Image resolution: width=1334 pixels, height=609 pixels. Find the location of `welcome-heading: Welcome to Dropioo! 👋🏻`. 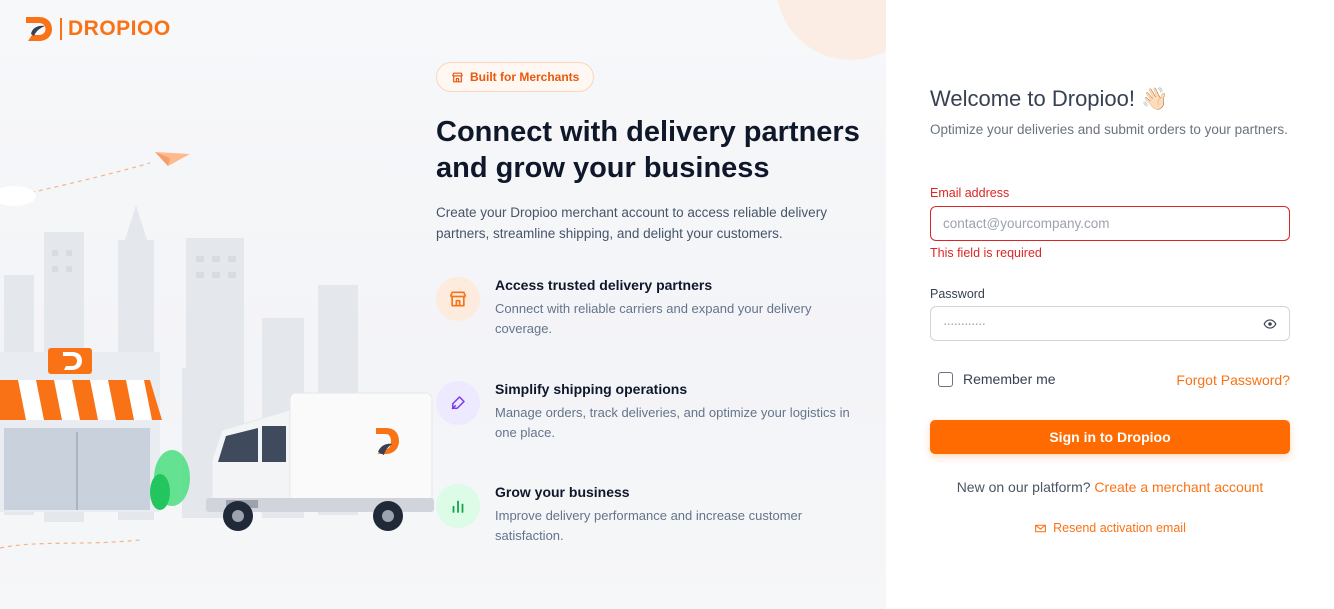

welcome-heading: Welcome to Dropioo! 👋🏻 is located at coordinates (1049, 99).